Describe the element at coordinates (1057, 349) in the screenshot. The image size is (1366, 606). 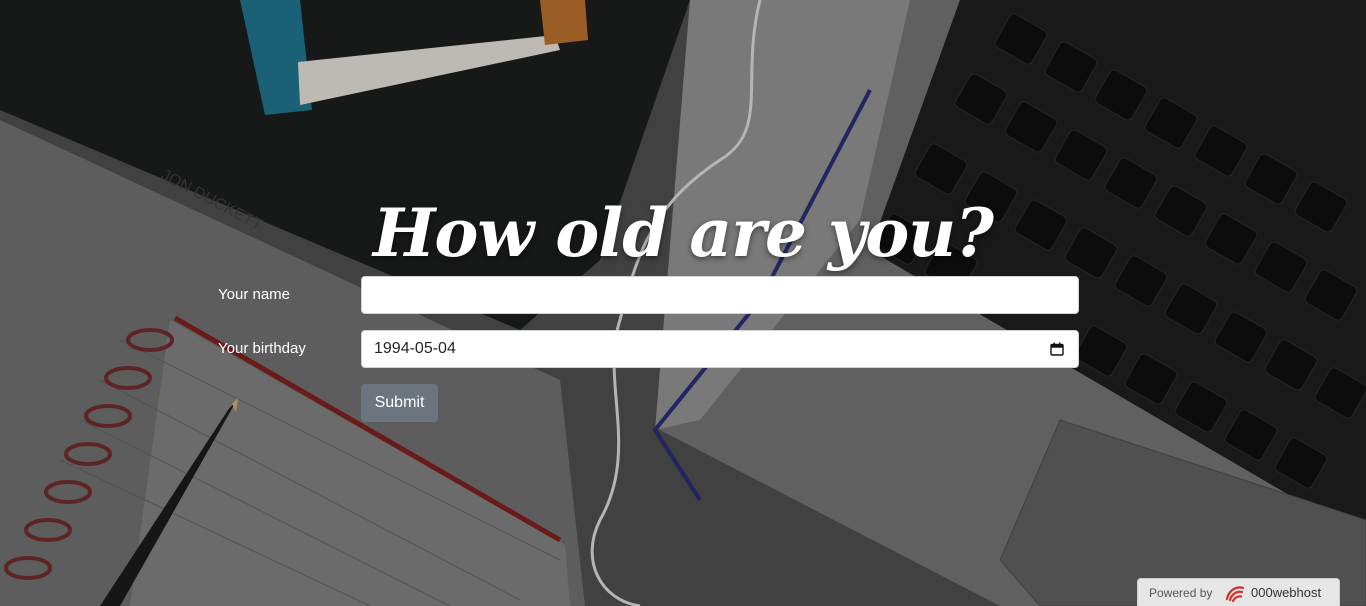
I see `calendar-icon` at that location.